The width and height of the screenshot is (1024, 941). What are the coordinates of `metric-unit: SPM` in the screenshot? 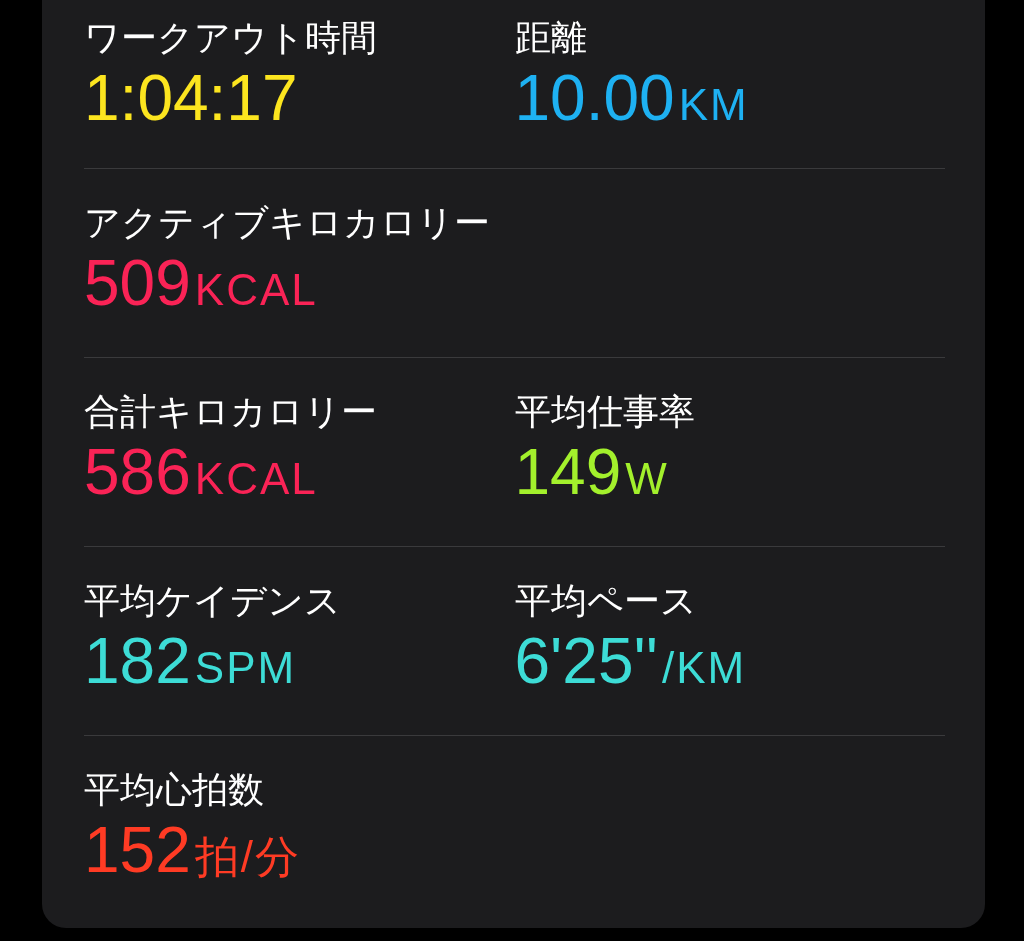 It's located at (245, 668).